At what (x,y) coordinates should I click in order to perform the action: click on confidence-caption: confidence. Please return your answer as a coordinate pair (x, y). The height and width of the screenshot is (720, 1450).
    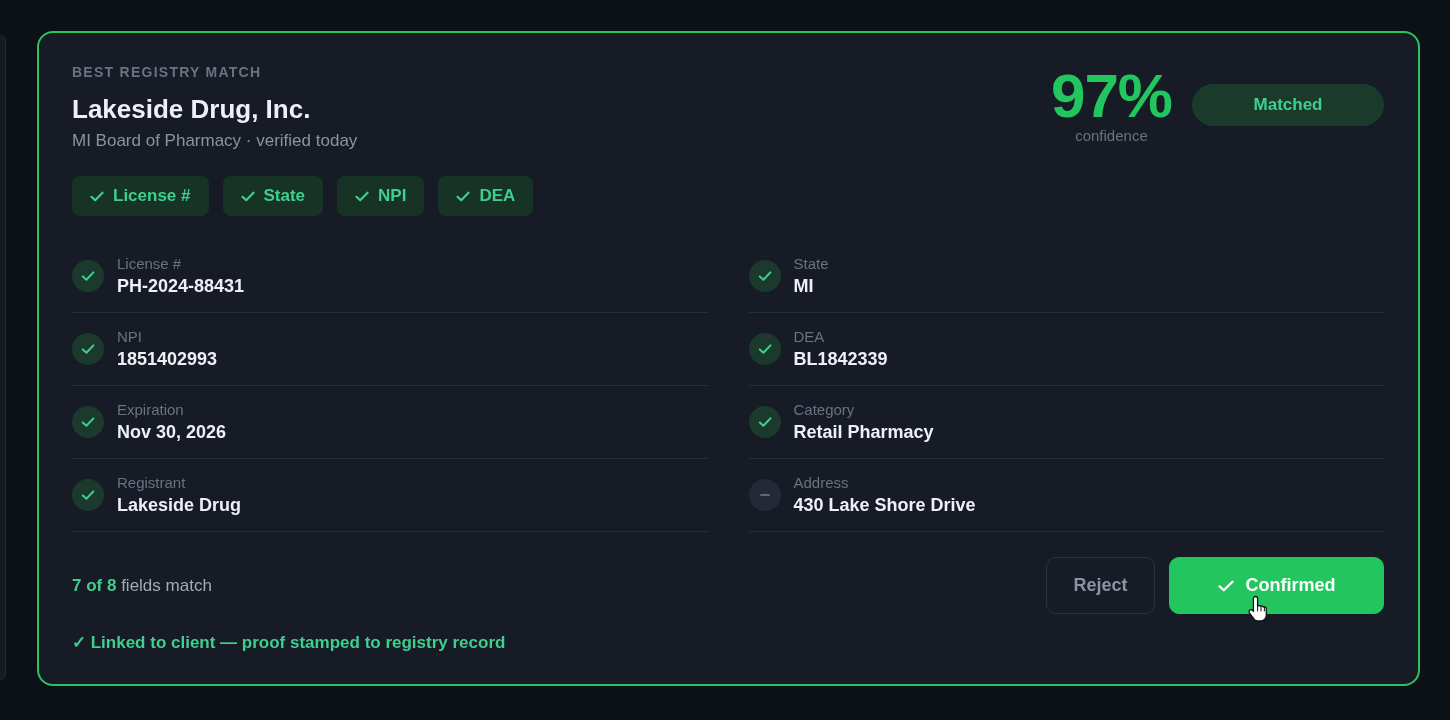
    Looking at the image, I should click on (1111, 136).